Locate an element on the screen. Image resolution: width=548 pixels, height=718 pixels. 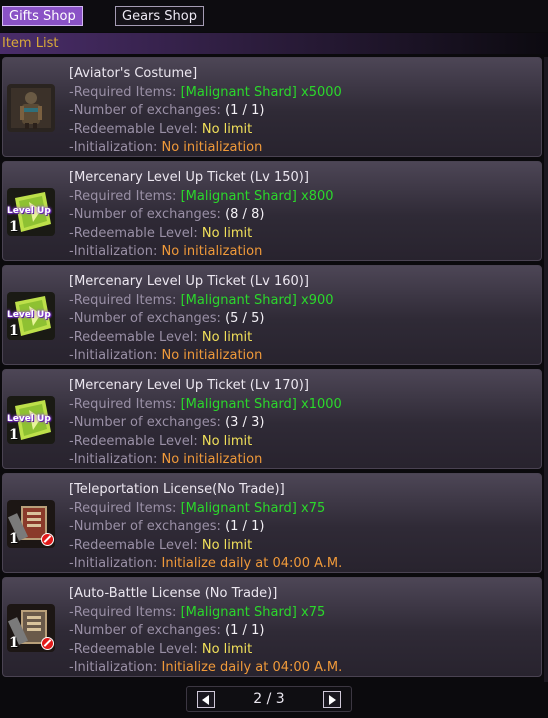
tab-gears-shop: Gears Shop is located at coordinates (159, 16).